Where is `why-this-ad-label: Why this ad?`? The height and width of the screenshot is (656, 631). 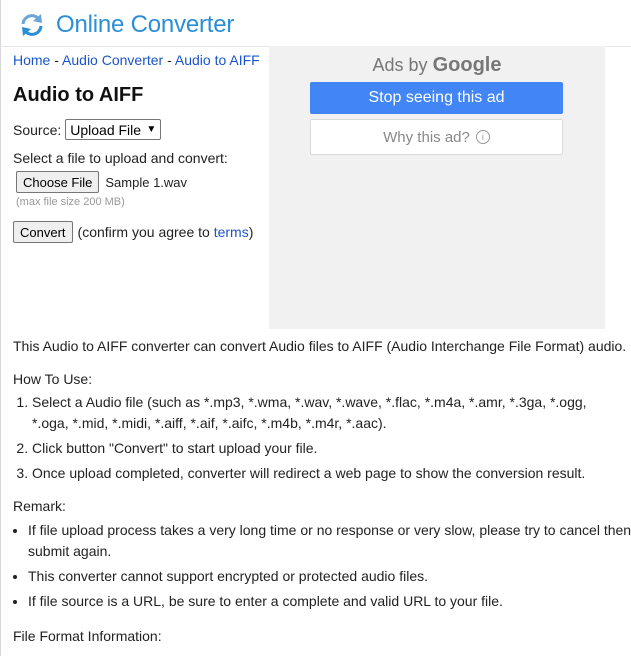 why-this-ad-label: Why this ad? is located at coordinates (426, 137).